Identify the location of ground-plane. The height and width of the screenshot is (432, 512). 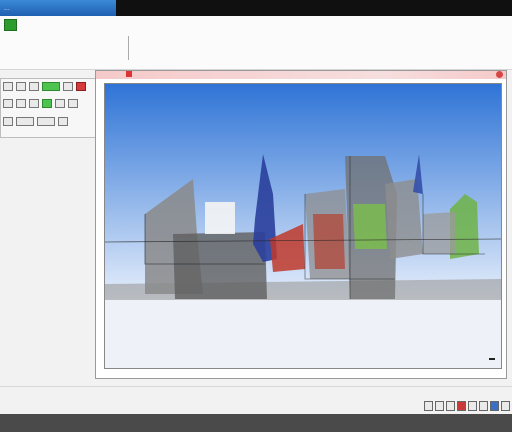
(303, 333).